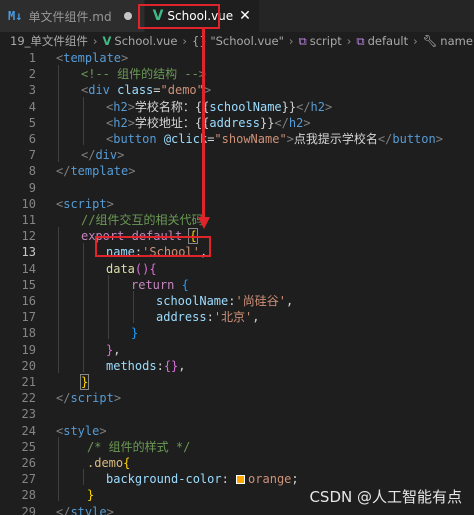  I want to click on code-line: 15 return {, so click(105, 284).